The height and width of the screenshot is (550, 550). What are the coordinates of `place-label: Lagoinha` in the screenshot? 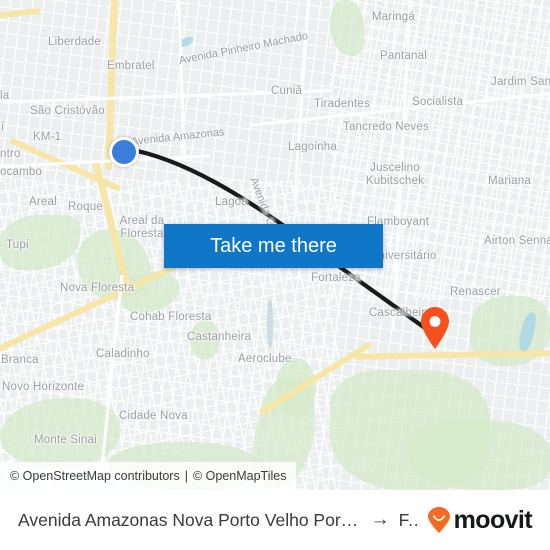 It's located at (312, 147).